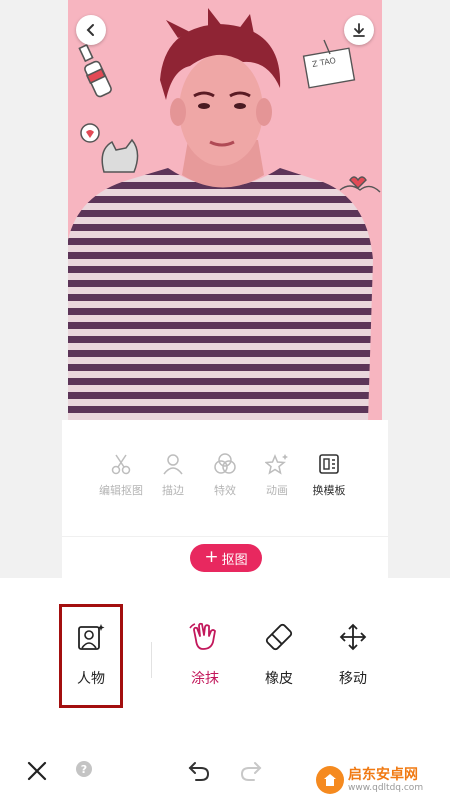 The image size is (450, 800). Describe the element at coordinates (353, 637) in the screenshot. I see `move-arrows-icon` at that location.